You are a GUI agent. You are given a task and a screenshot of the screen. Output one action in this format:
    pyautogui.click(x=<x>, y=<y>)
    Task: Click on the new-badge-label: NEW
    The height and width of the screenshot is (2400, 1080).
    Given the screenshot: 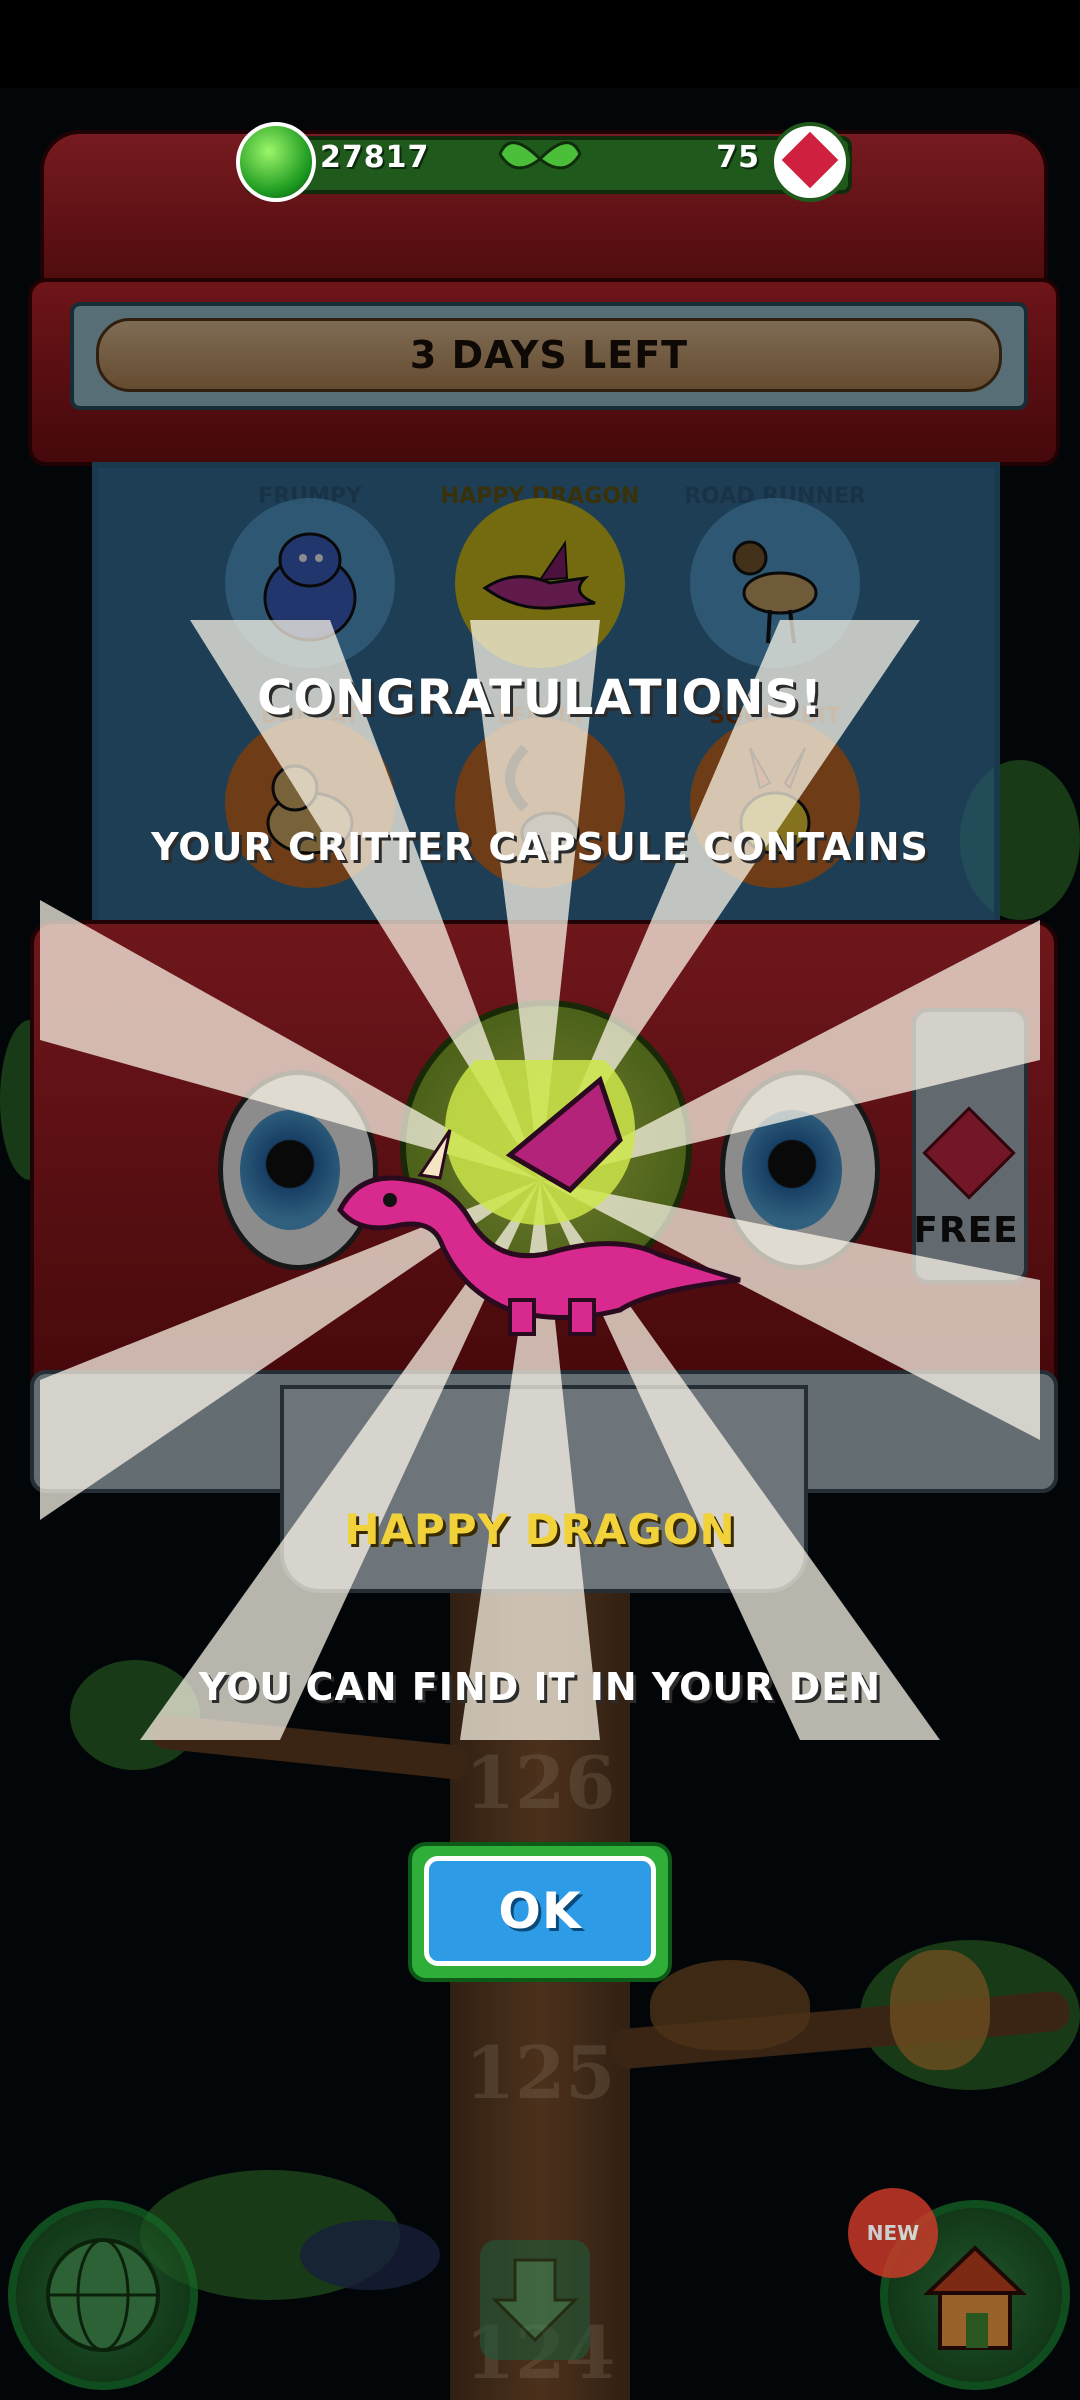 What is the action you would take?
    pyautogui.click(x=893, y=2233)
    